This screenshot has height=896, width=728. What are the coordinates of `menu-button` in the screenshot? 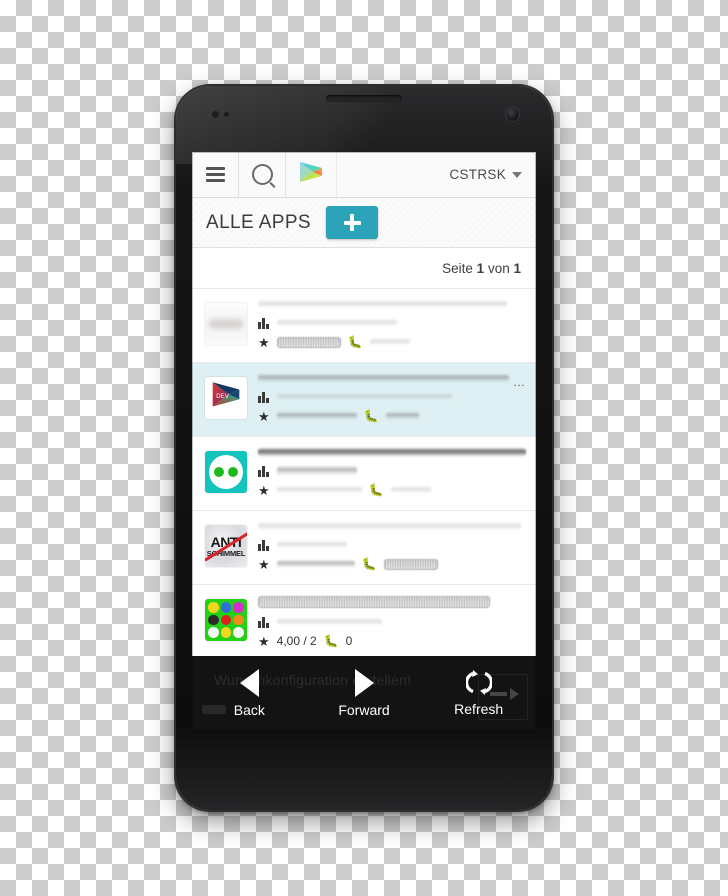 It's located at (215, 174).